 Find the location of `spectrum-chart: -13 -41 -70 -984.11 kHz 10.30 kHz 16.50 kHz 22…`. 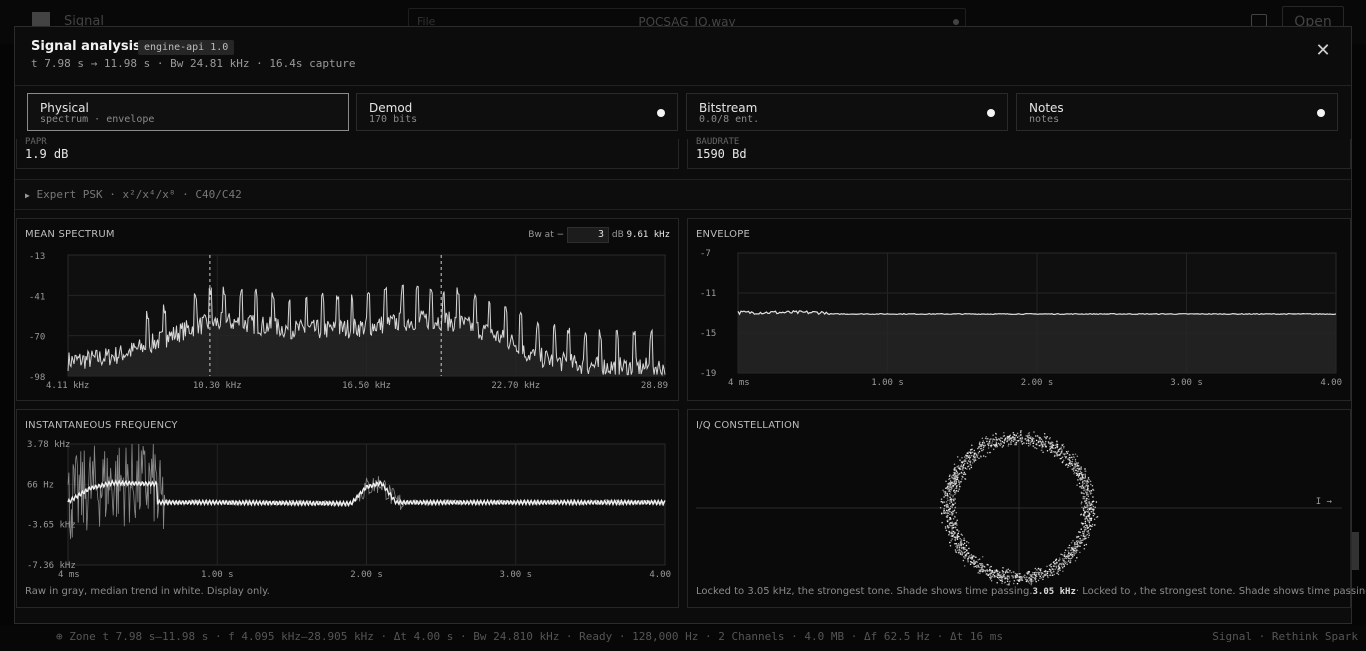

spectrum-chart: -13 -41 -70 -984.11 kHz 10.30 kHz 16.50 kHz 22… is located at coordinates (347, 309).